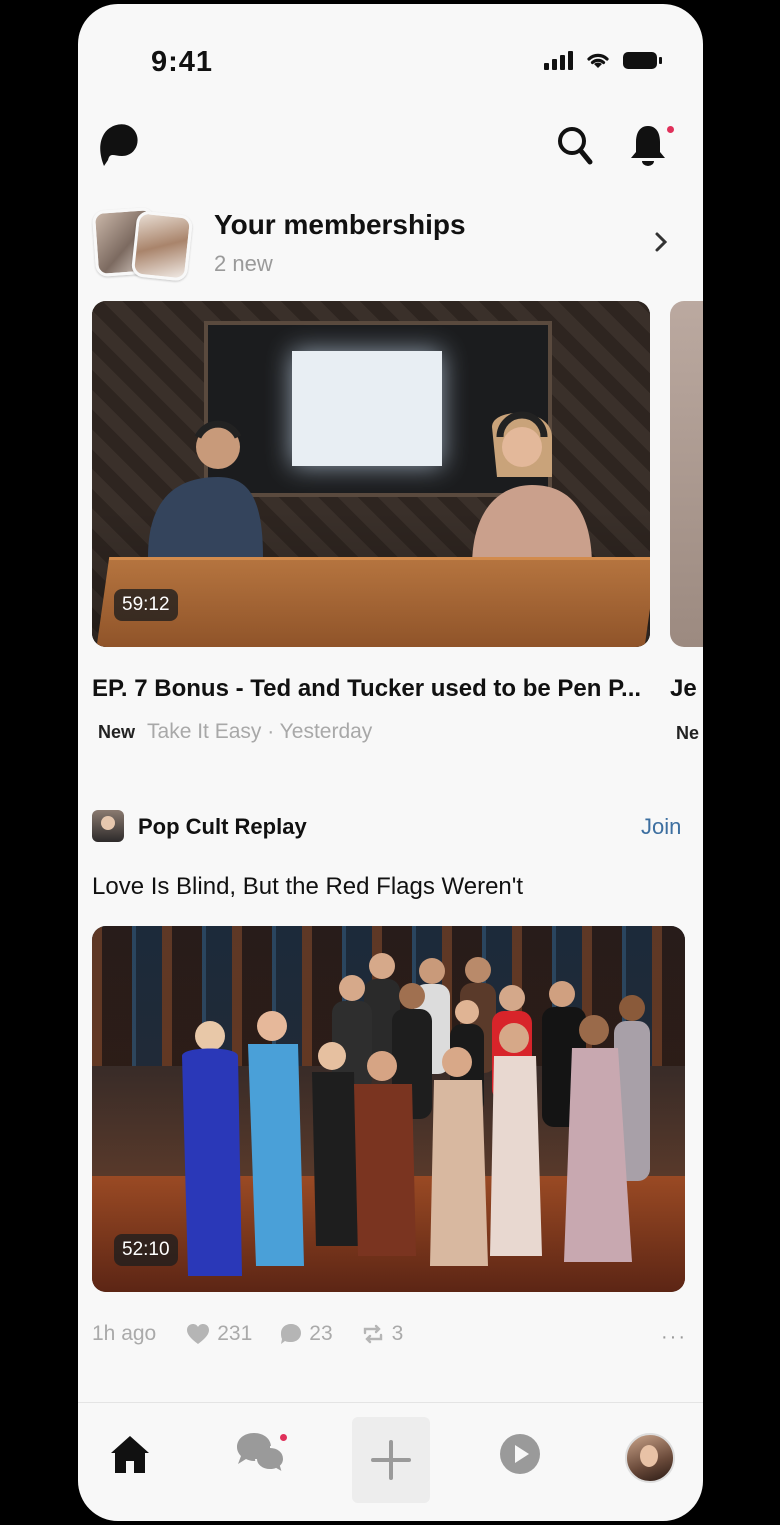 The height and width of the screenshot is (1525, 780). What do you see at coordinates (260, 731) in the screenshot?
I see `featured-creator-time: Take It Easy · Yesterday` at bounding box center [260, 731].